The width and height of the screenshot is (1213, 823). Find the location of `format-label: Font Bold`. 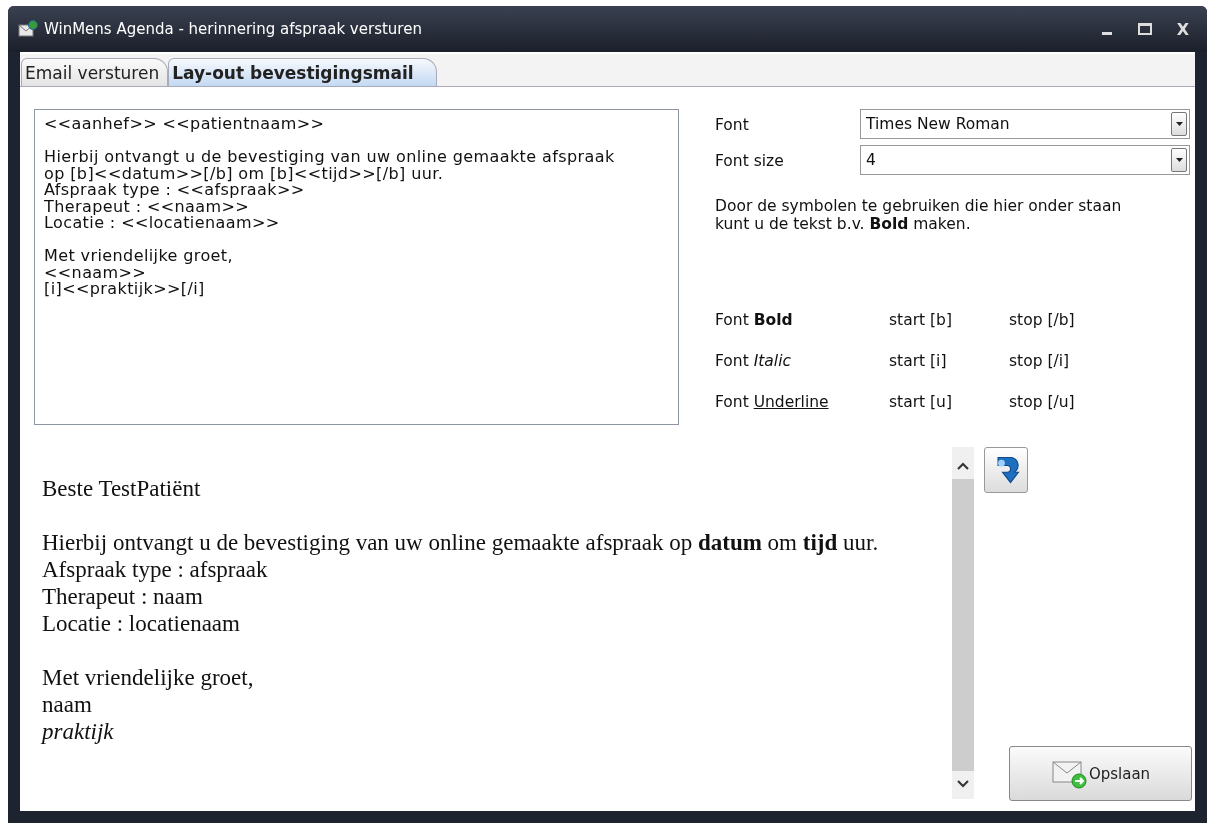

format-label: Font Bold is located at coordinates (754, 320).